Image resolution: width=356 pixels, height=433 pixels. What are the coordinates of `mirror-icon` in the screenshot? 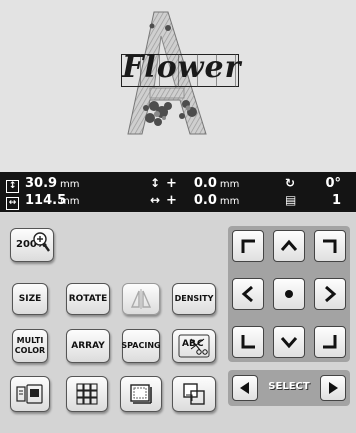 It's located at (141, 299).